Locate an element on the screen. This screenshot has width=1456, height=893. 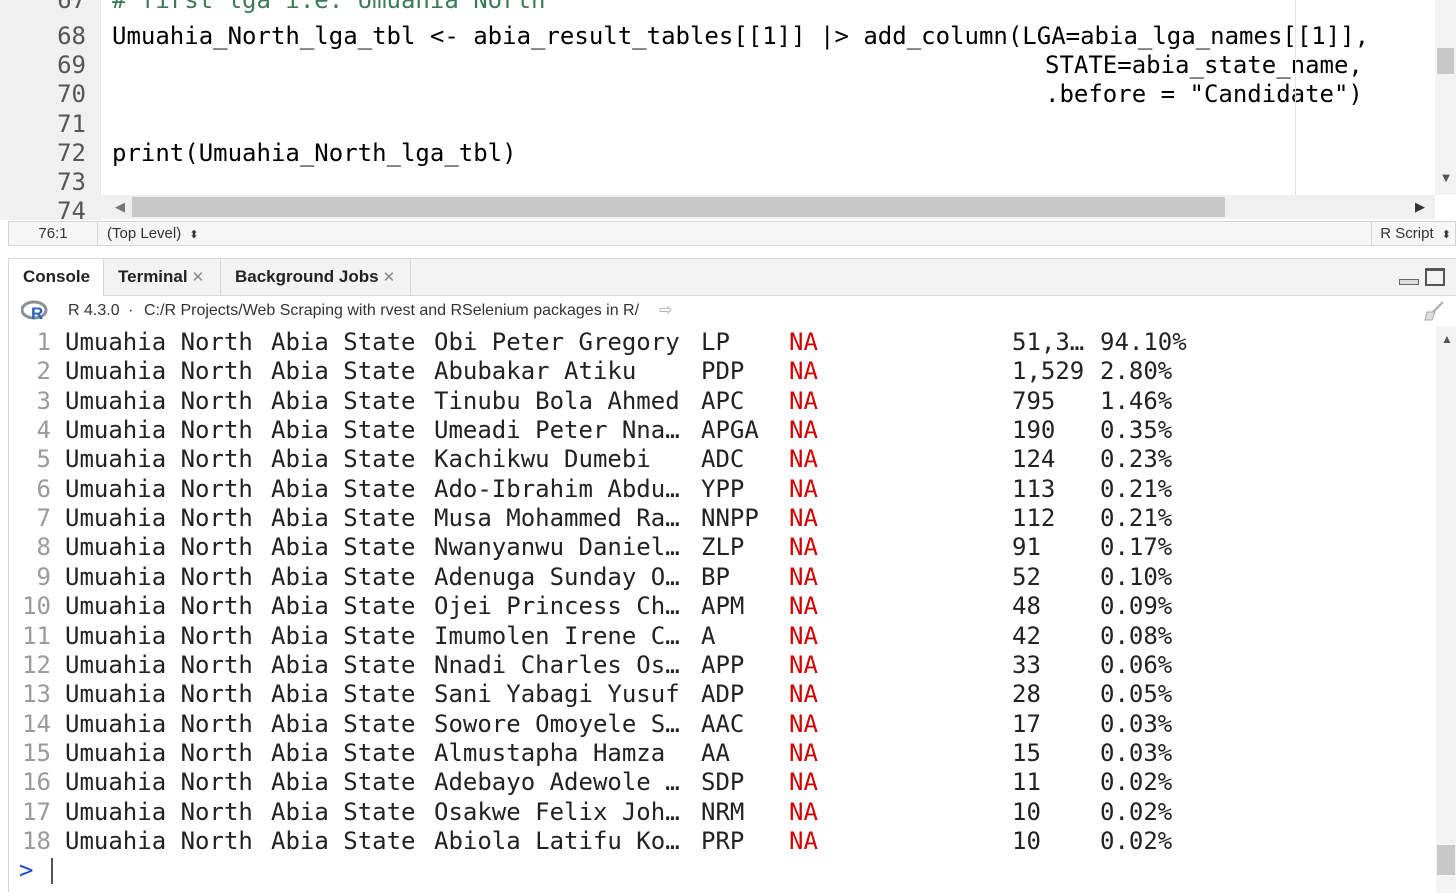
cell-pct: 94.10% is located at coordinates (1143, 342).